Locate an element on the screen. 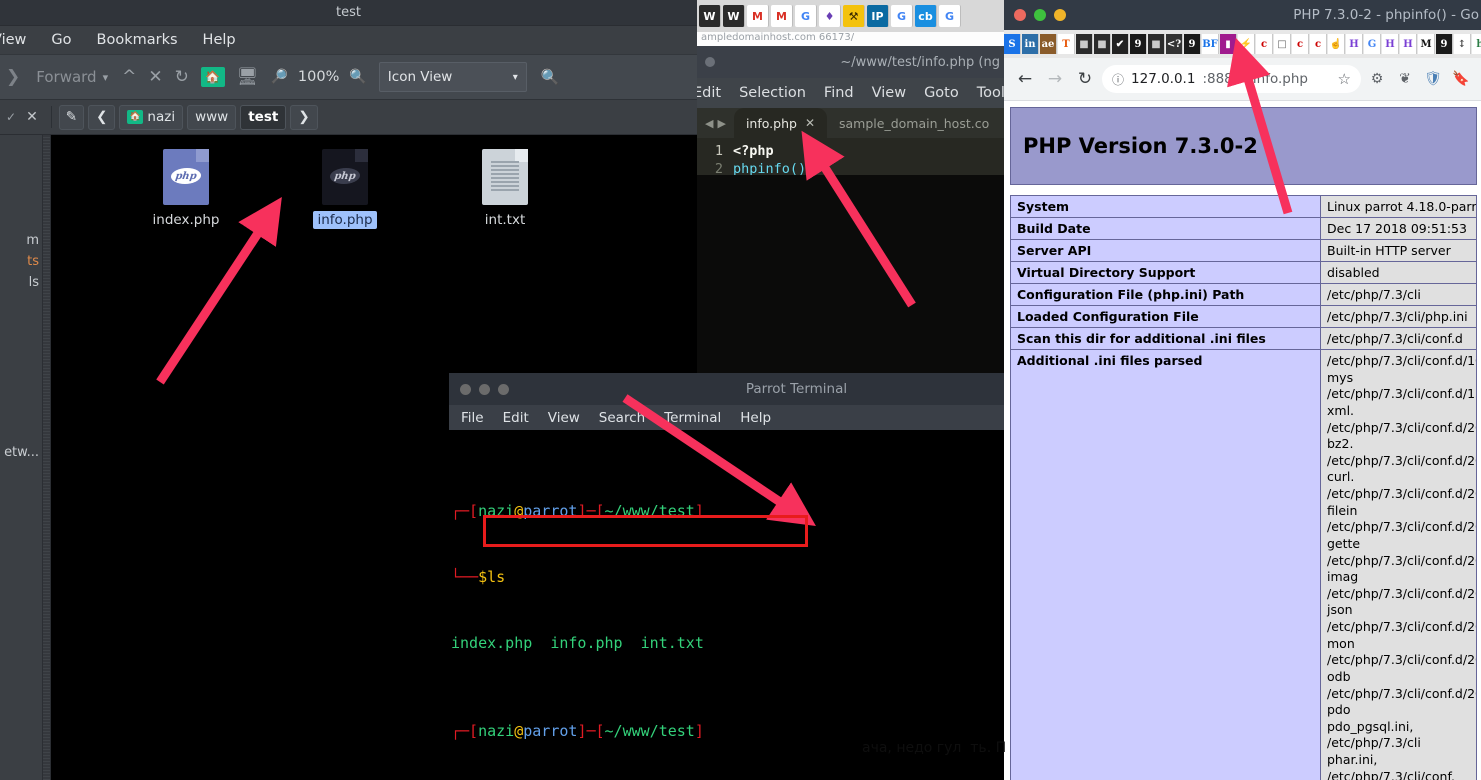  puzzle-wheel-icon: ⚙ is located at coordinates (1377, 79).